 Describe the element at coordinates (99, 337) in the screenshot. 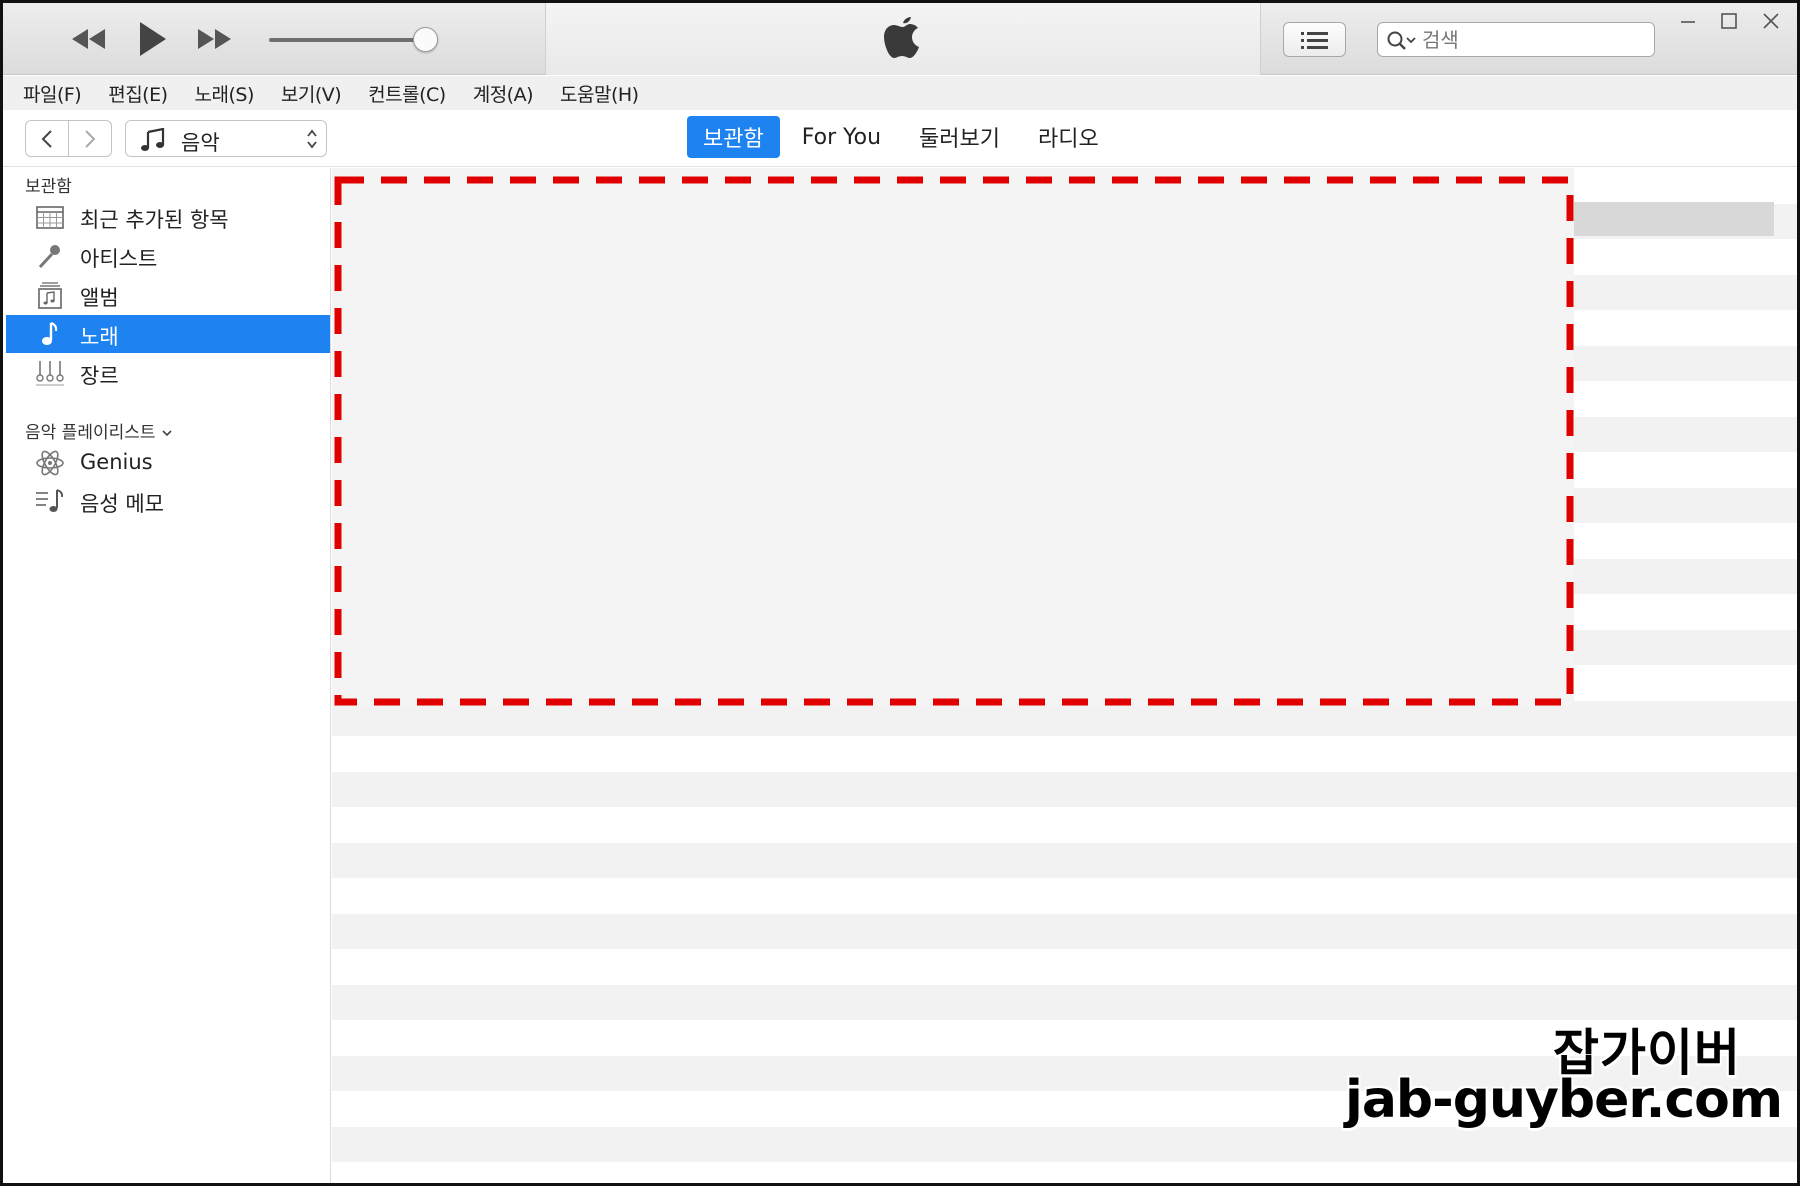

I see `sidebar-item-label: 노래` at that location.